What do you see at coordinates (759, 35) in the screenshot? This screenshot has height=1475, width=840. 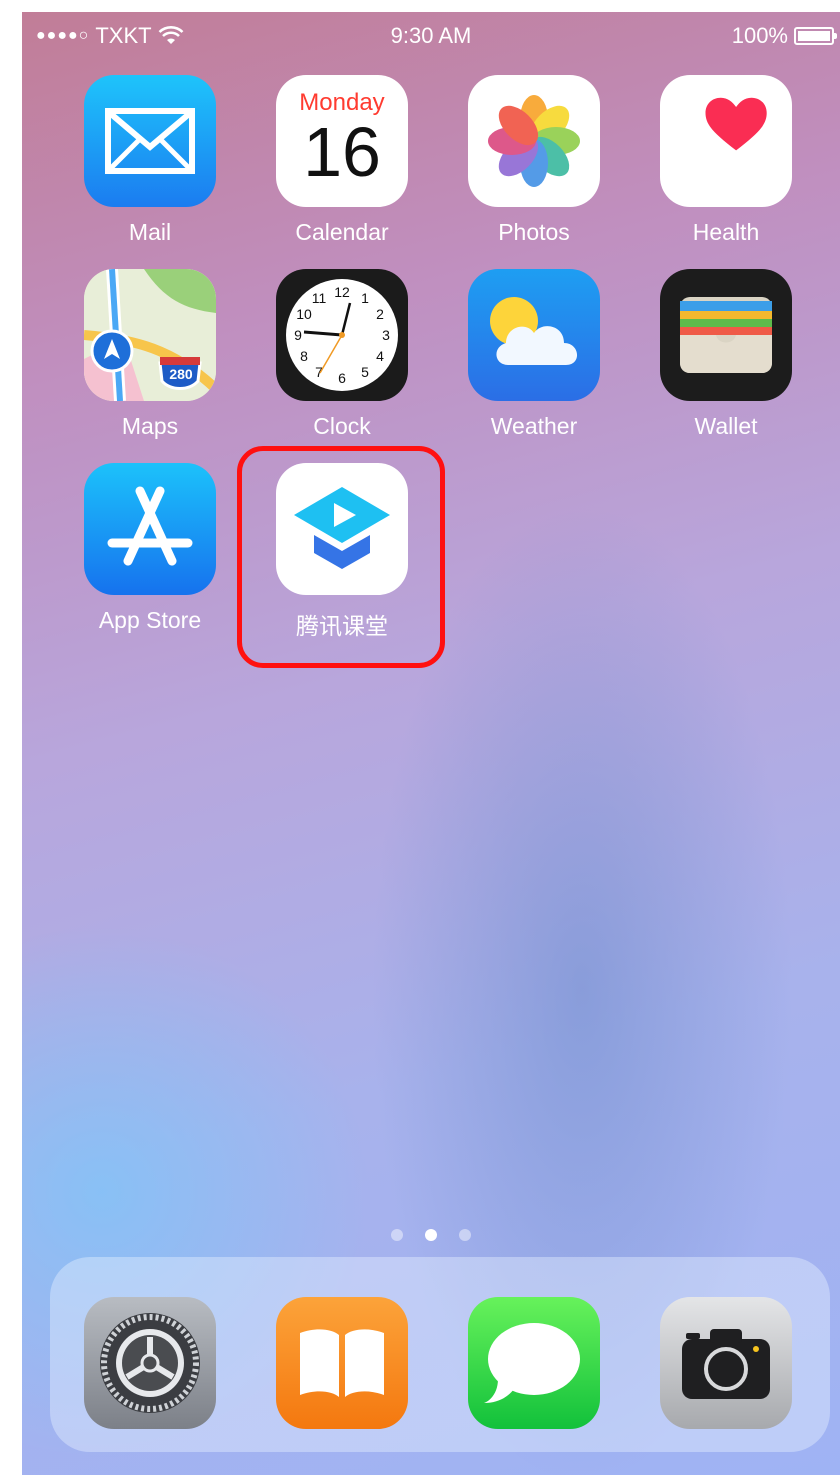 I see `battery-percent: 100%` at bounding box center [759, 35].